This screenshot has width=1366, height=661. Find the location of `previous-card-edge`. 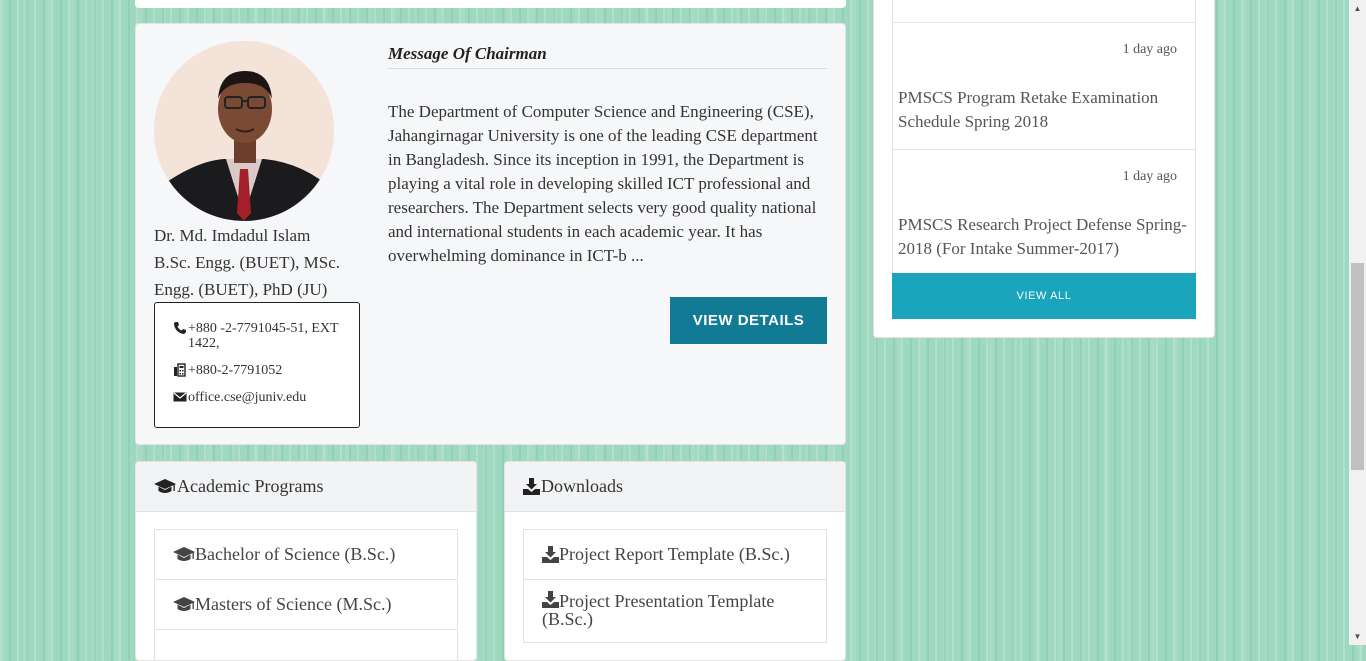

previous-card-edge is located at coordinates (490, 4).